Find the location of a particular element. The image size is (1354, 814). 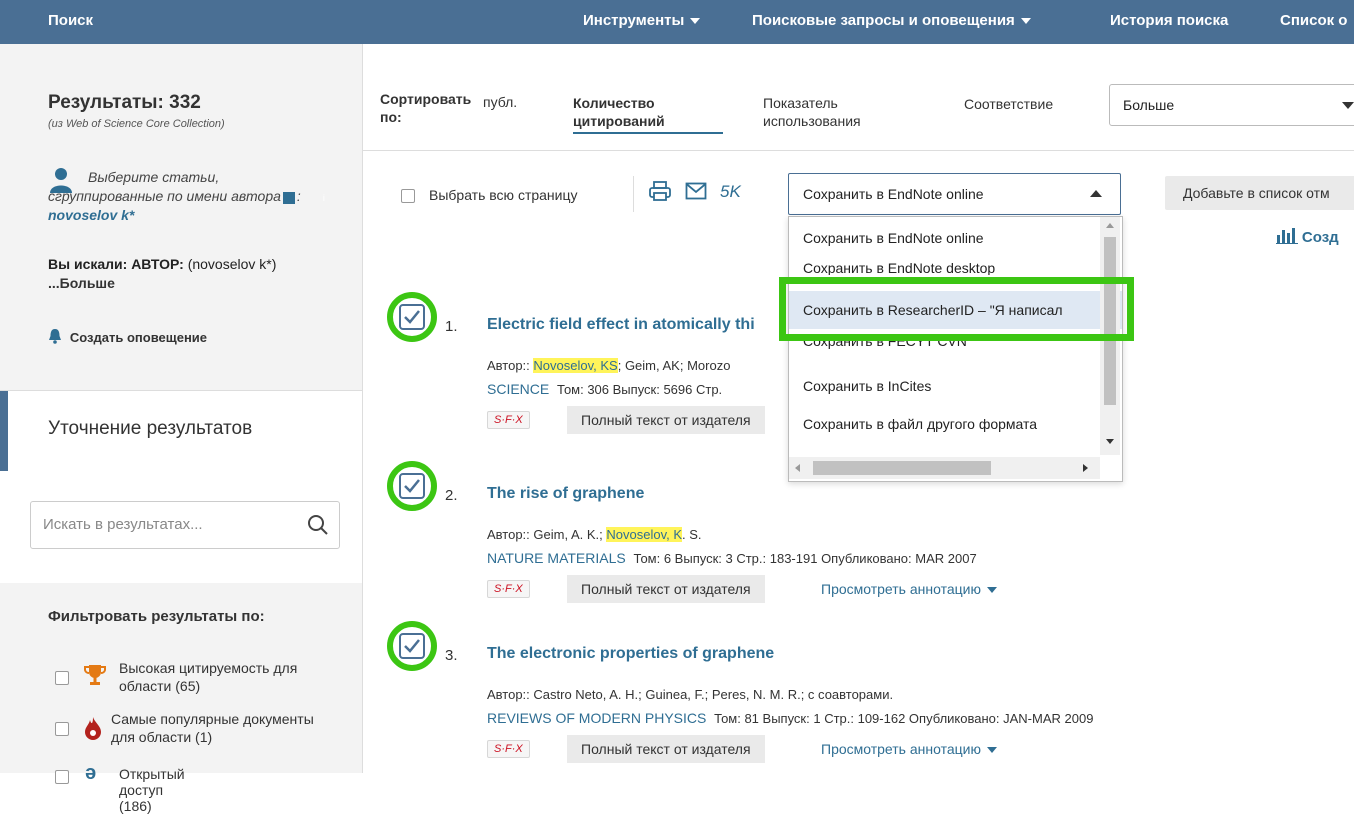

result-authors: Автор:: Geim, A. K.; Novoselov, K. S. is located at coordinates (594, 534).